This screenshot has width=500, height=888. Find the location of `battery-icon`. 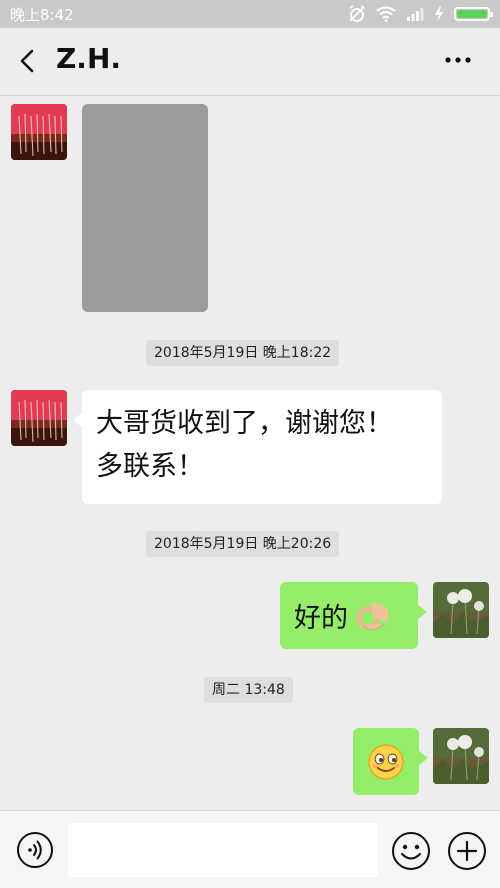

battery-icon is located at coordinates (473, 14).